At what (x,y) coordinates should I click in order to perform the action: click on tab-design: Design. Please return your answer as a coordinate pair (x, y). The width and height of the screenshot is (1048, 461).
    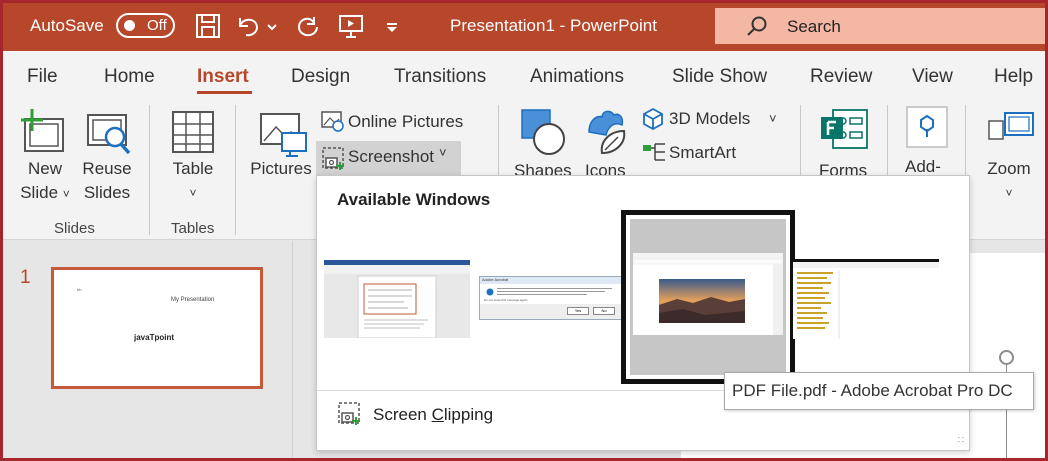
    Looking at the image, I should click on (320, 77).